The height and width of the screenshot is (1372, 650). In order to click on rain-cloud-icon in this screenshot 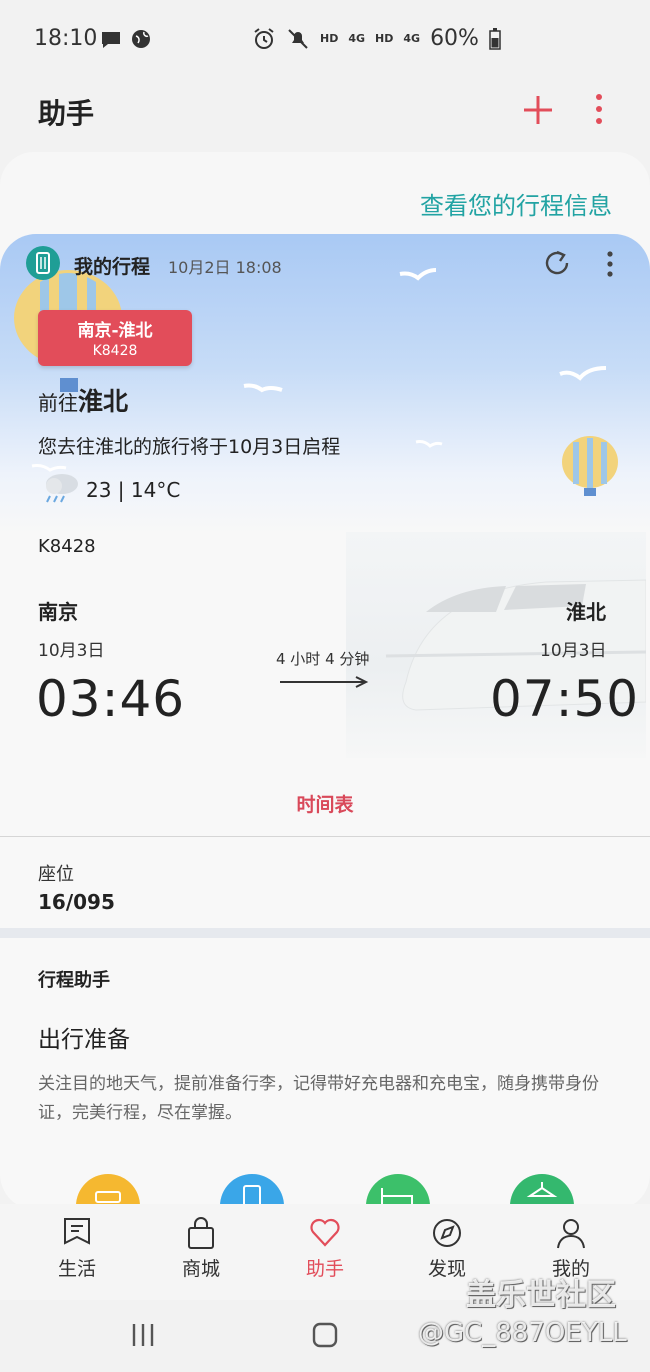, I will do `click(61, 488)`.